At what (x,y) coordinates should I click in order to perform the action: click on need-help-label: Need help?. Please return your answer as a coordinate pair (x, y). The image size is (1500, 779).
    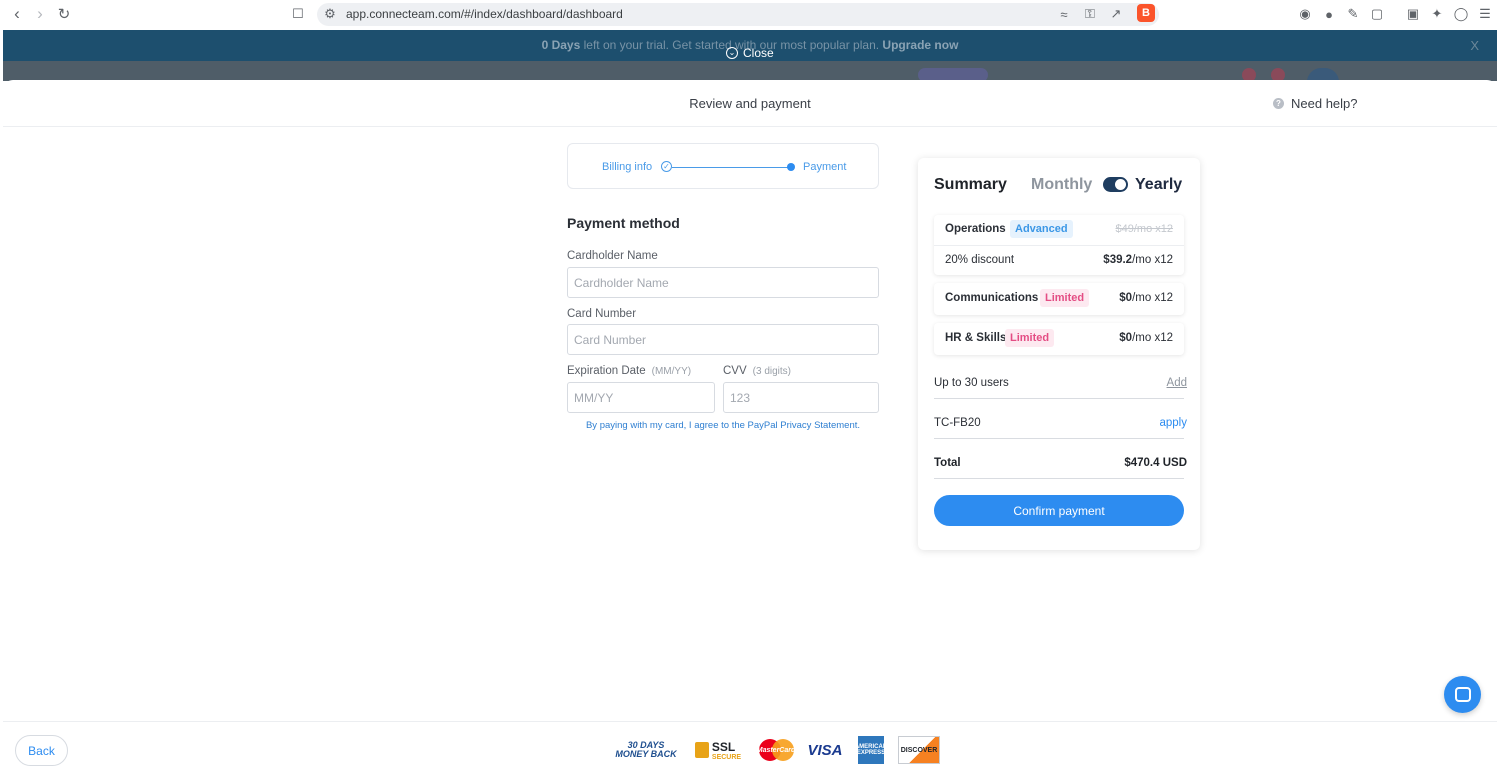
    Looking at the image, I should click on (1324, 103).